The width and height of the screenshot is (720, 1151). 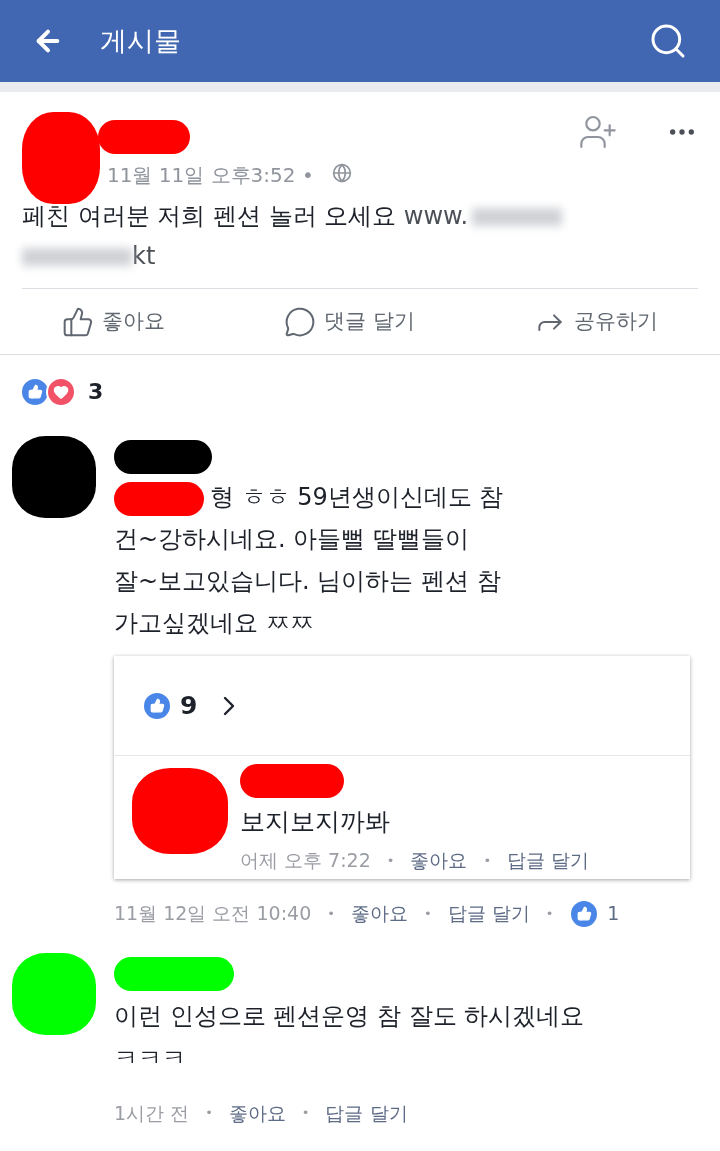 What do you see at coordinates (342, 173) in the screenshot?
I see `globe-icon` at bounding box center [342, 173].